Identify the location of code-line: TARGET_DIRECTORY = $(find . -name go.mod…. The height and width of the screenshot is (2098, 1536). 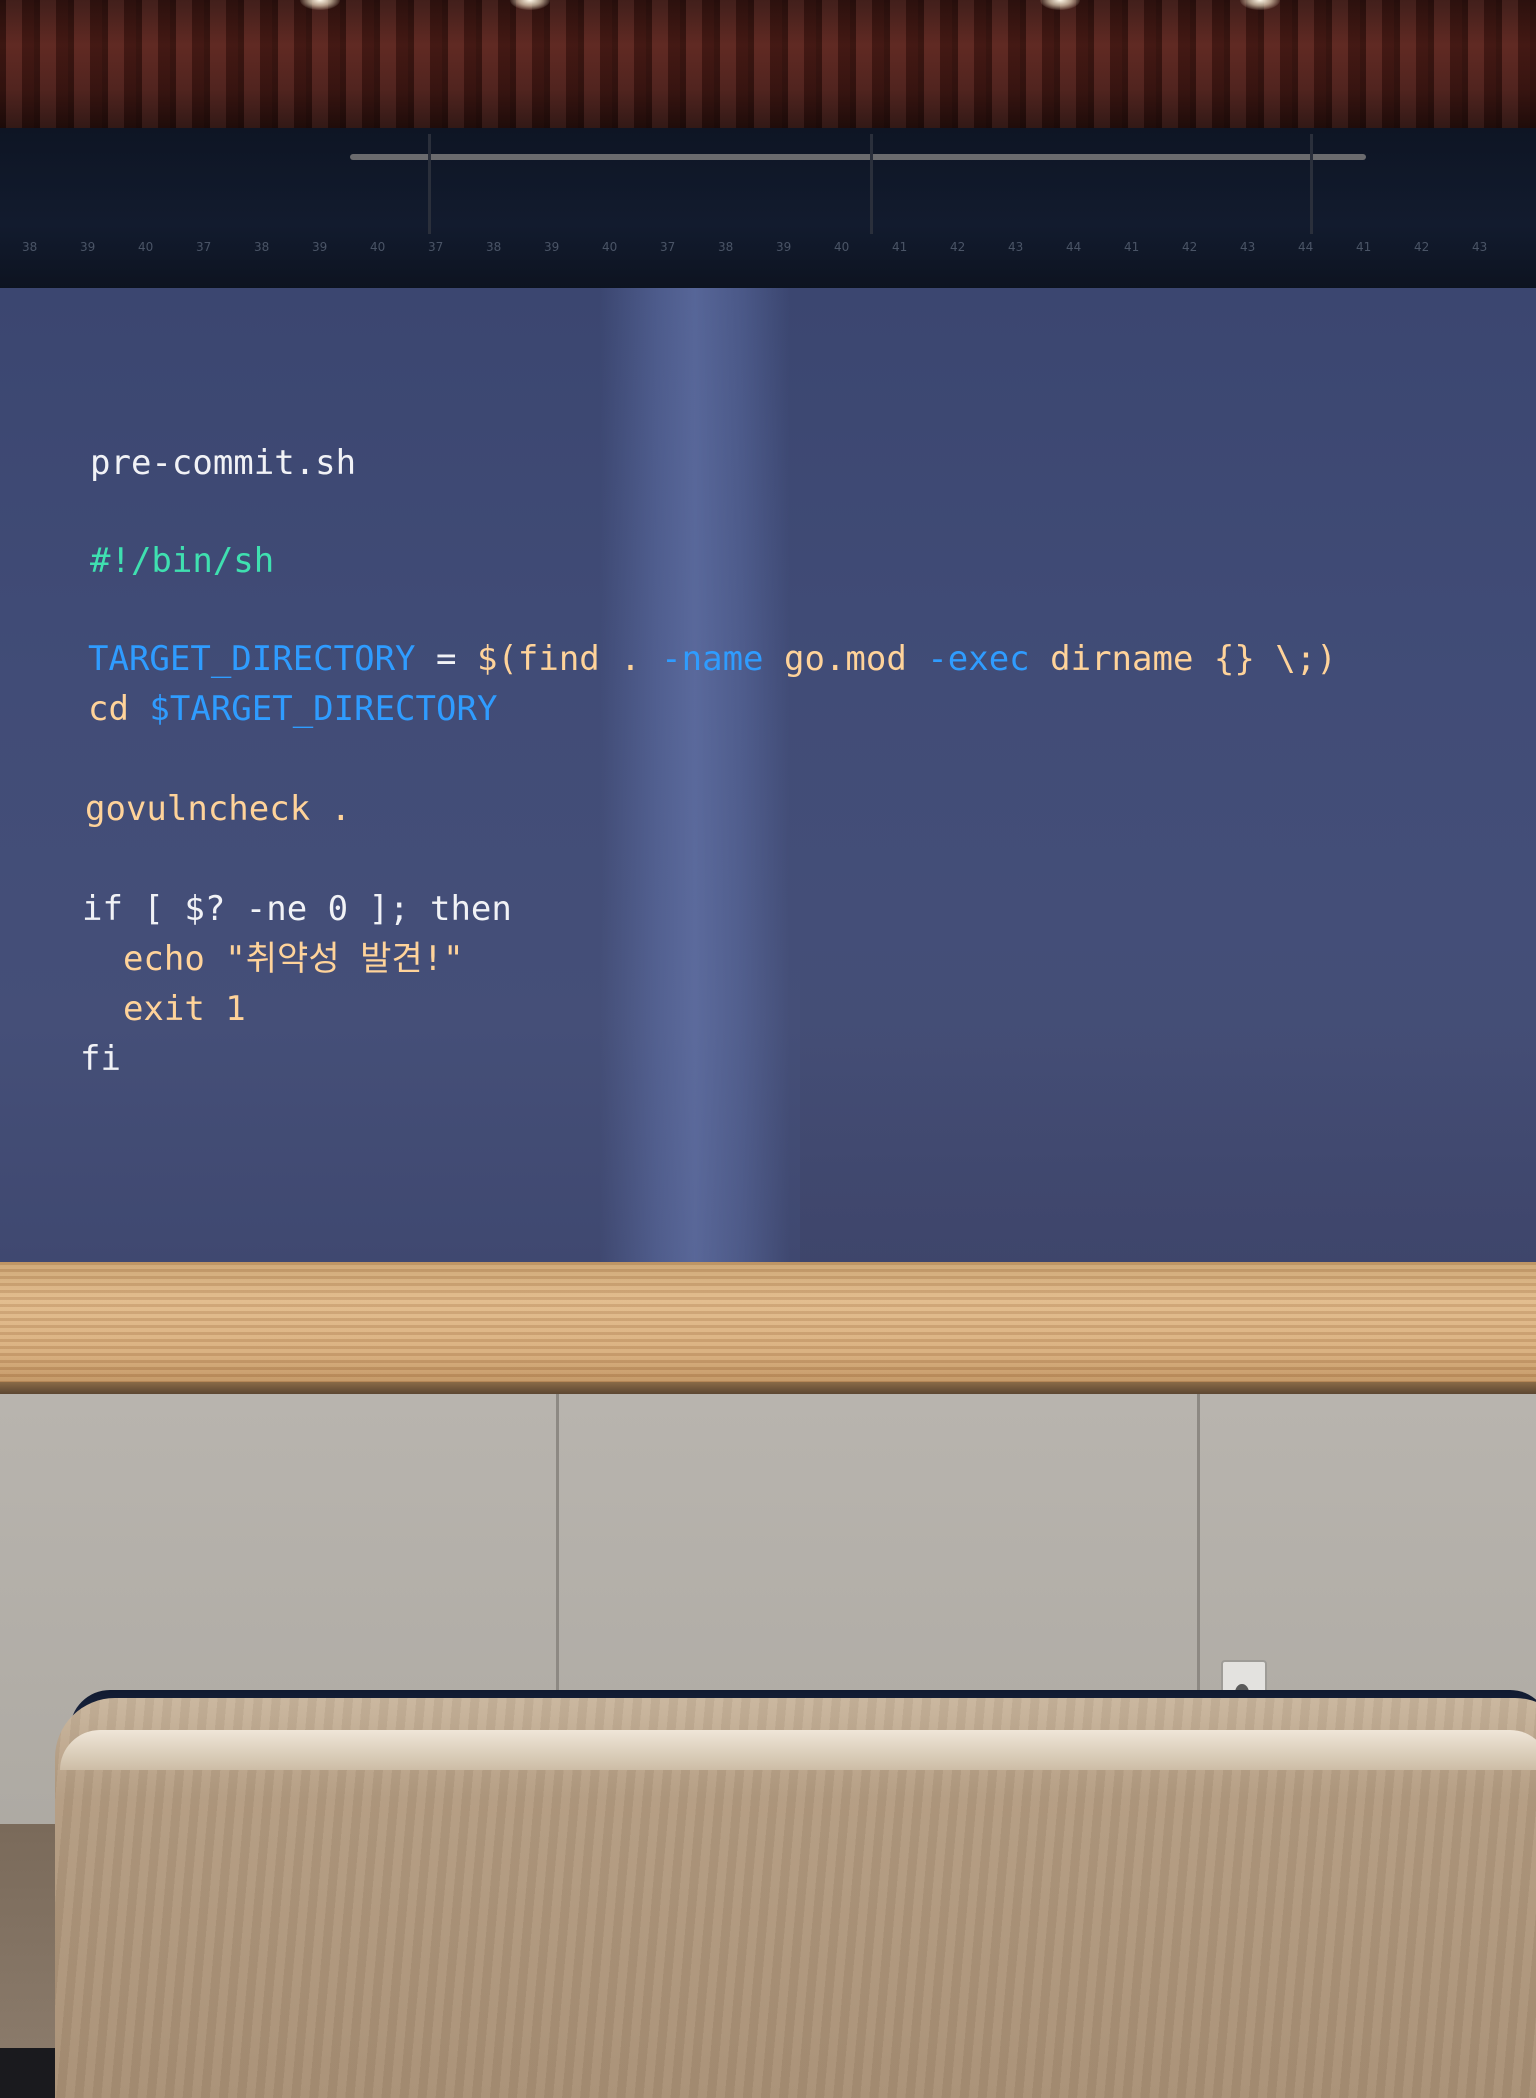
(712, 659).